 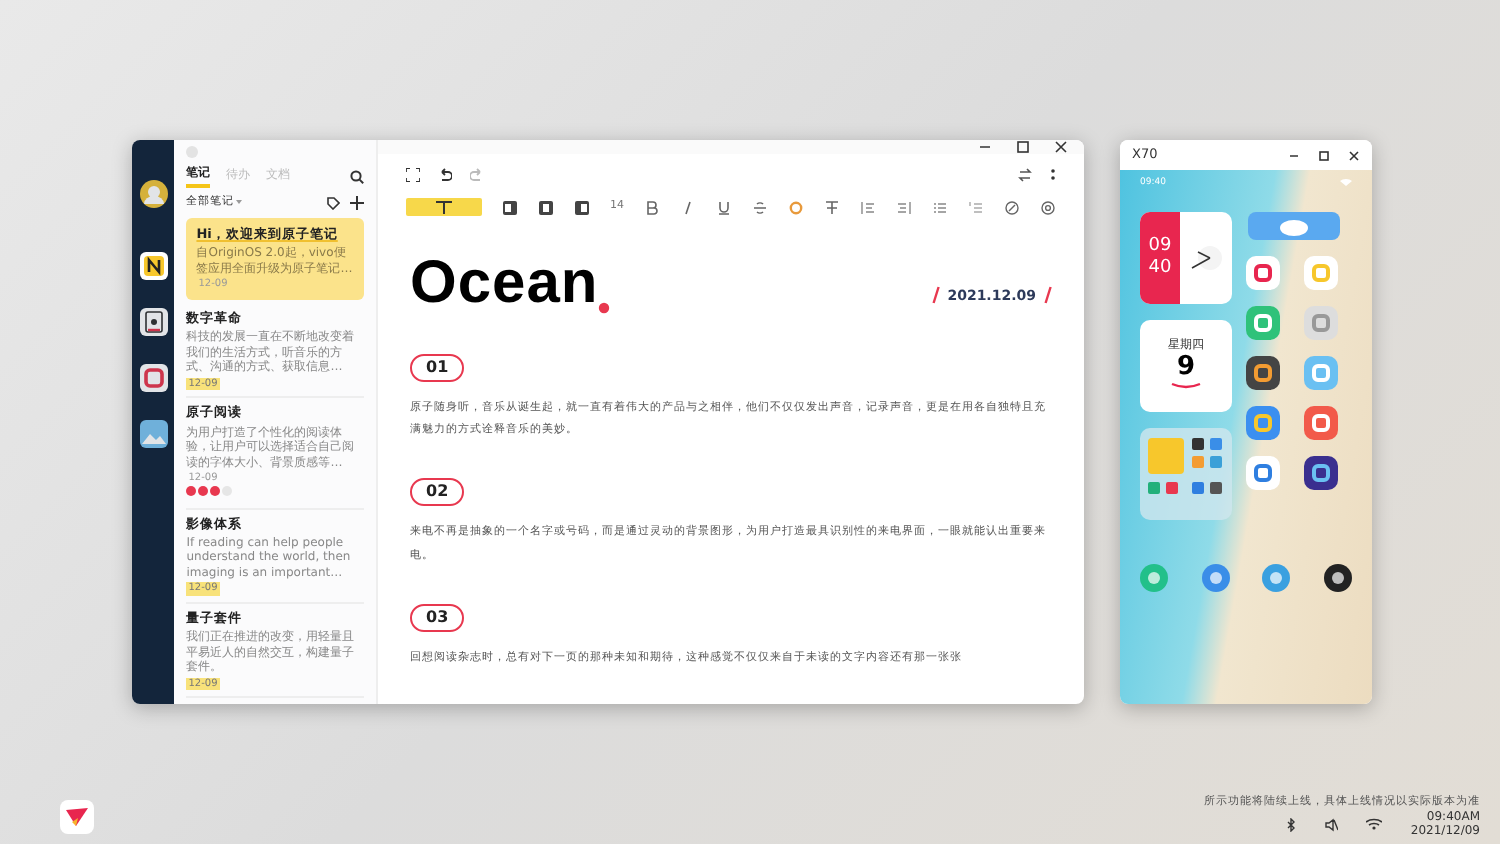 What do you see at coordinates (1186, 473) in the screenshot?
I see `app-folder-icon` at bounding box center [1186, 473].